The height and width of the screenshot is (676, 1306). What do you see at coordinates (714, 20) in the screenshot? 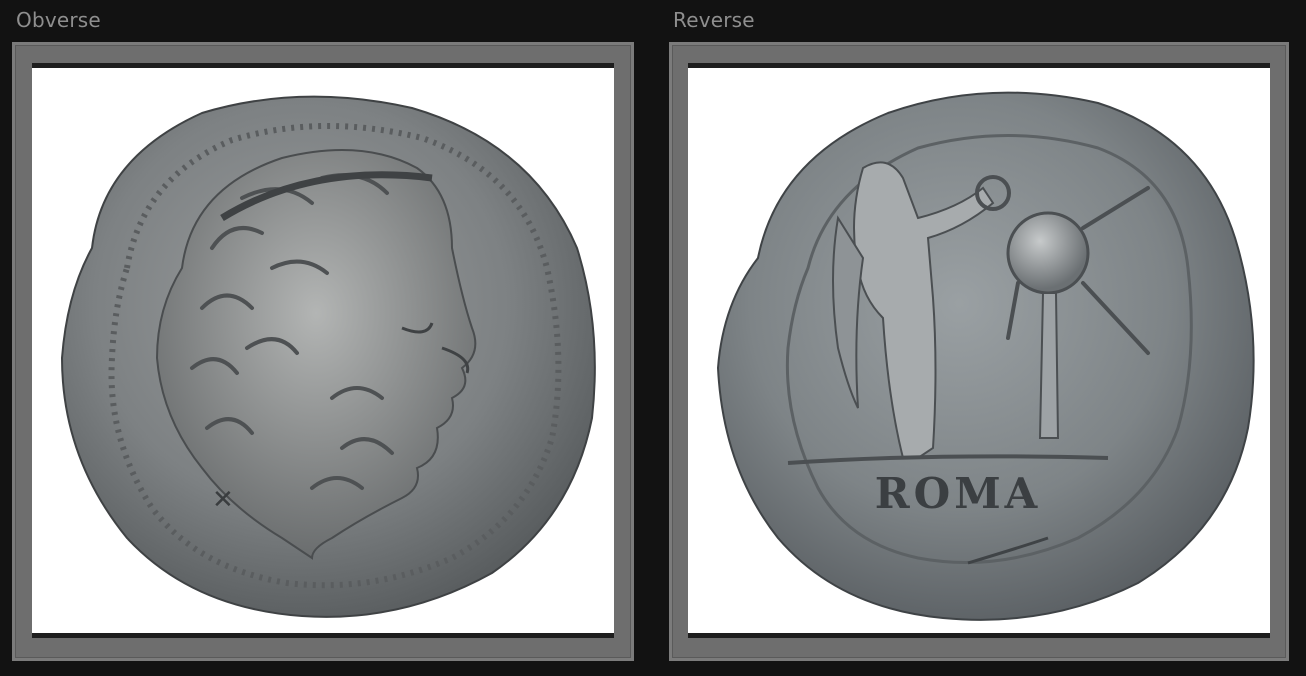
I see `reverse-label: Reverse` at bounding box center [714, 20].